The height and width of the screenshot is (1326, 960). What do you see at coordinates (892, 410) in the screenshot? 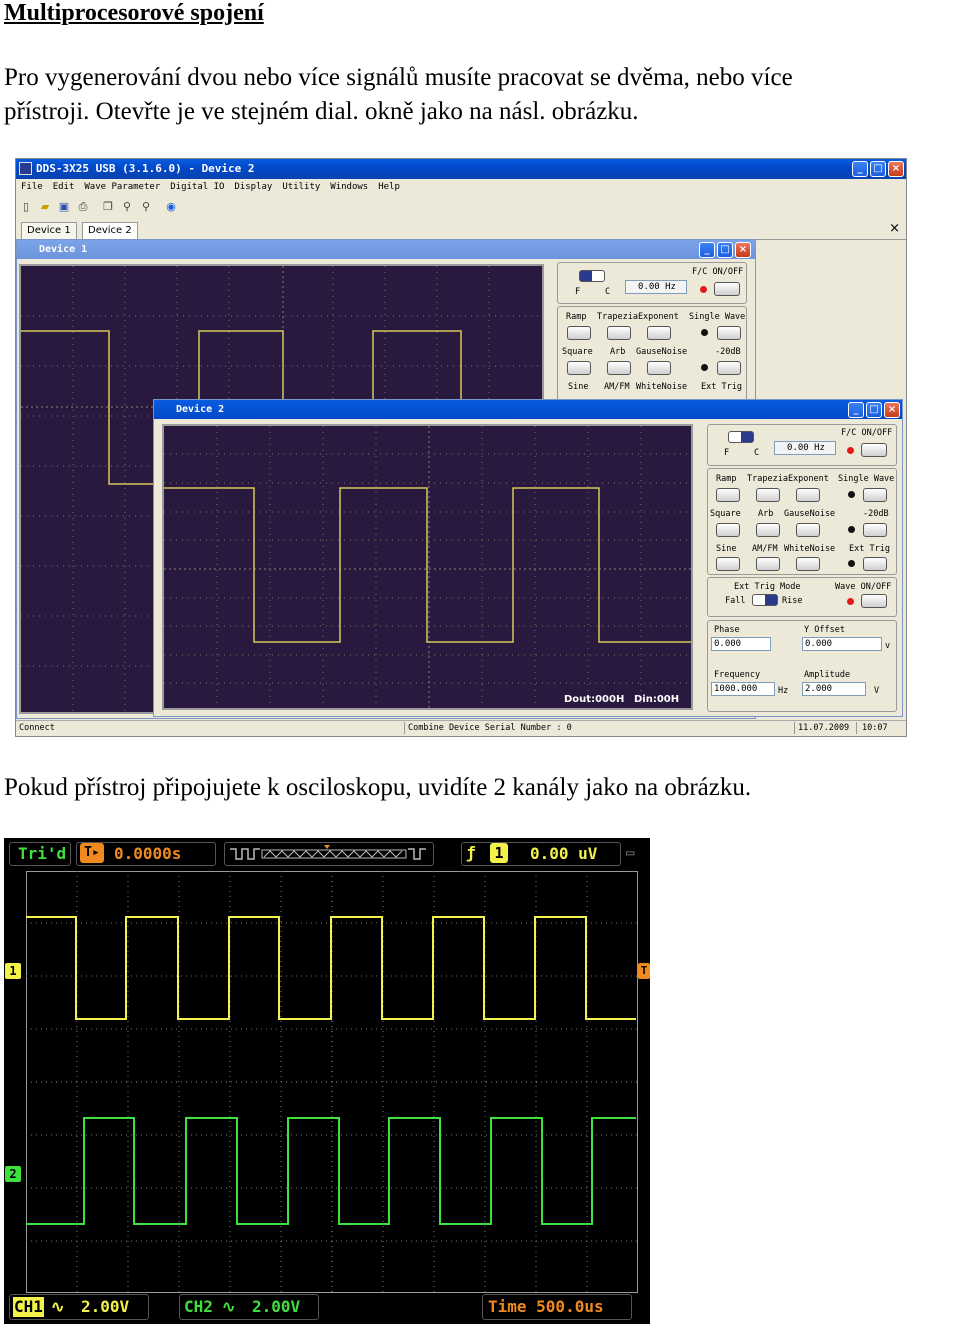
I see `device-2-close-button: ×` at bounding box center [892, 410].